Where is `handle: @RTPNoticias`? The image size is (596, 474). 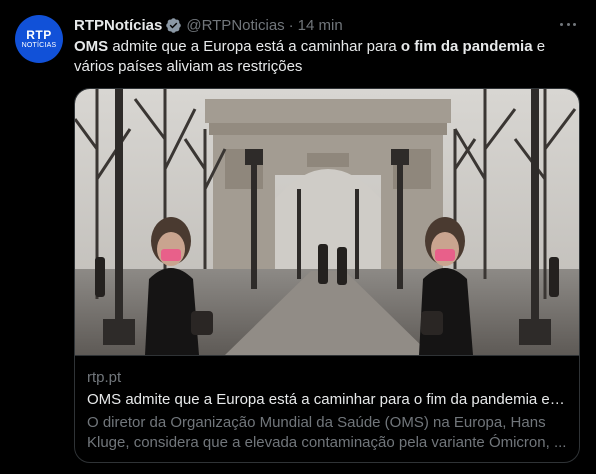 handle: @RTPNoticias is located at coordinates (235, 25).